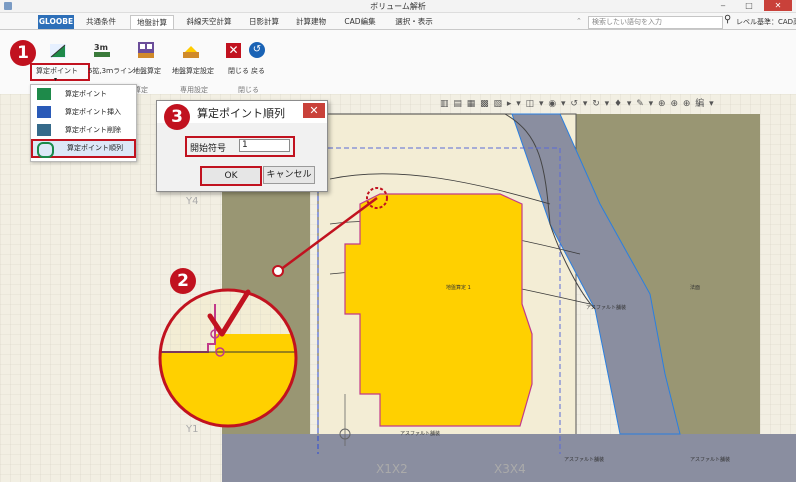  What do you see at coordinates (695, 288) in the screenshot?
I see `slope-label: 法面` at bounding box center [695, 288].